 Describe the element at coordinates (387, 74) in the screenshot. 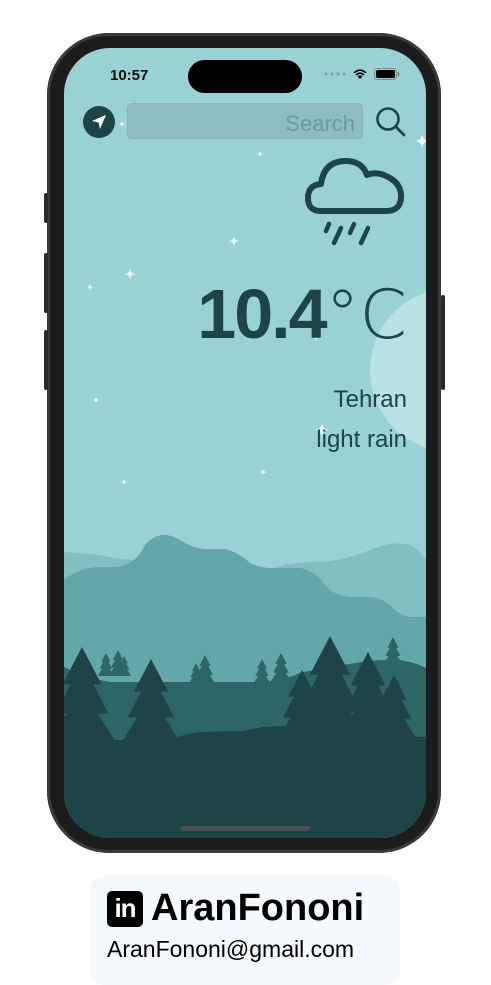

I see `battery-icon` at that location.